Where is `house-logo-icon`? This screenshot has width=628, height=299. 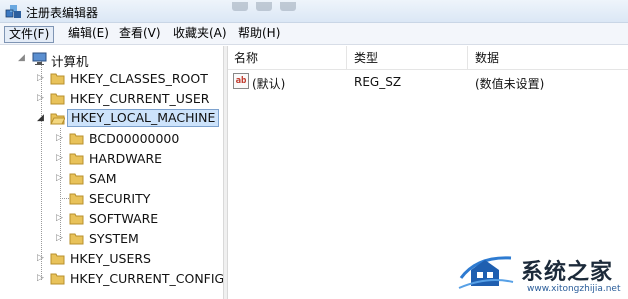 house-logo-icon is located at coordinates (486, 272).